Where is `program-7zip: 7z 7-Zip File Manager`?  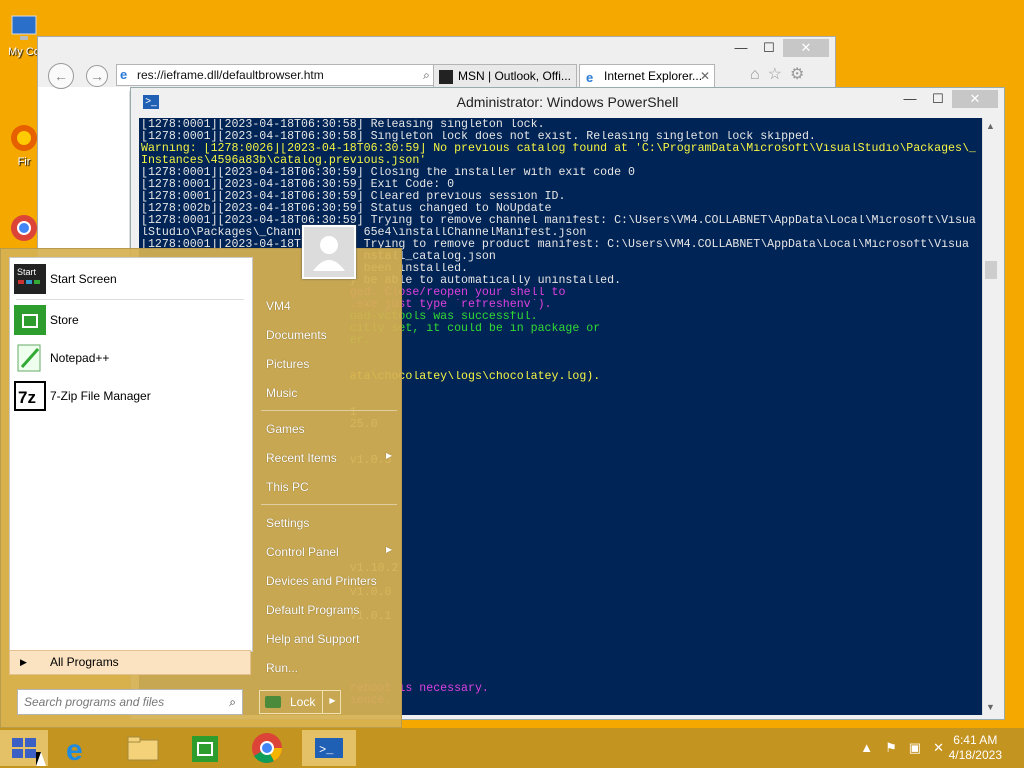 program-7zip: 7z 7-Zip File Manager is located at coordinates (130, 396).